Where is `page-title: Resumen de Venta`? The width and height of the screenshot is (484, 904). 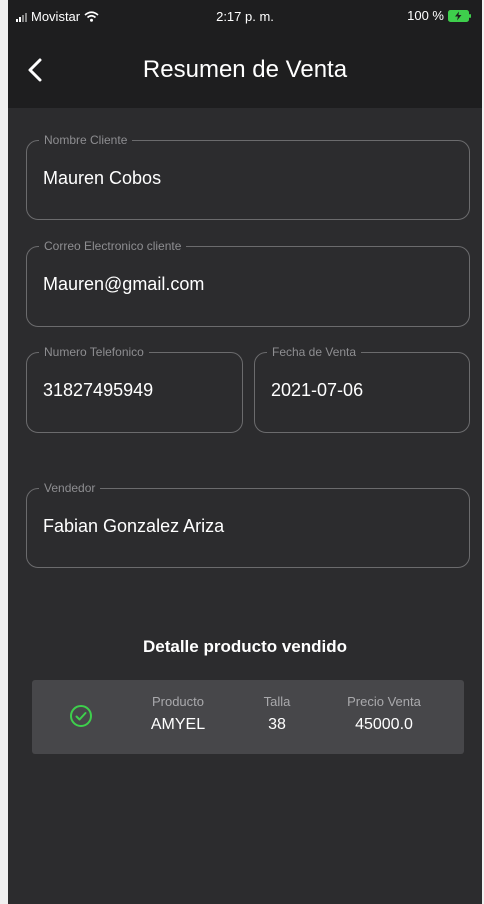
page-title: Resumen de Venta is located at coordinates (245, 69).